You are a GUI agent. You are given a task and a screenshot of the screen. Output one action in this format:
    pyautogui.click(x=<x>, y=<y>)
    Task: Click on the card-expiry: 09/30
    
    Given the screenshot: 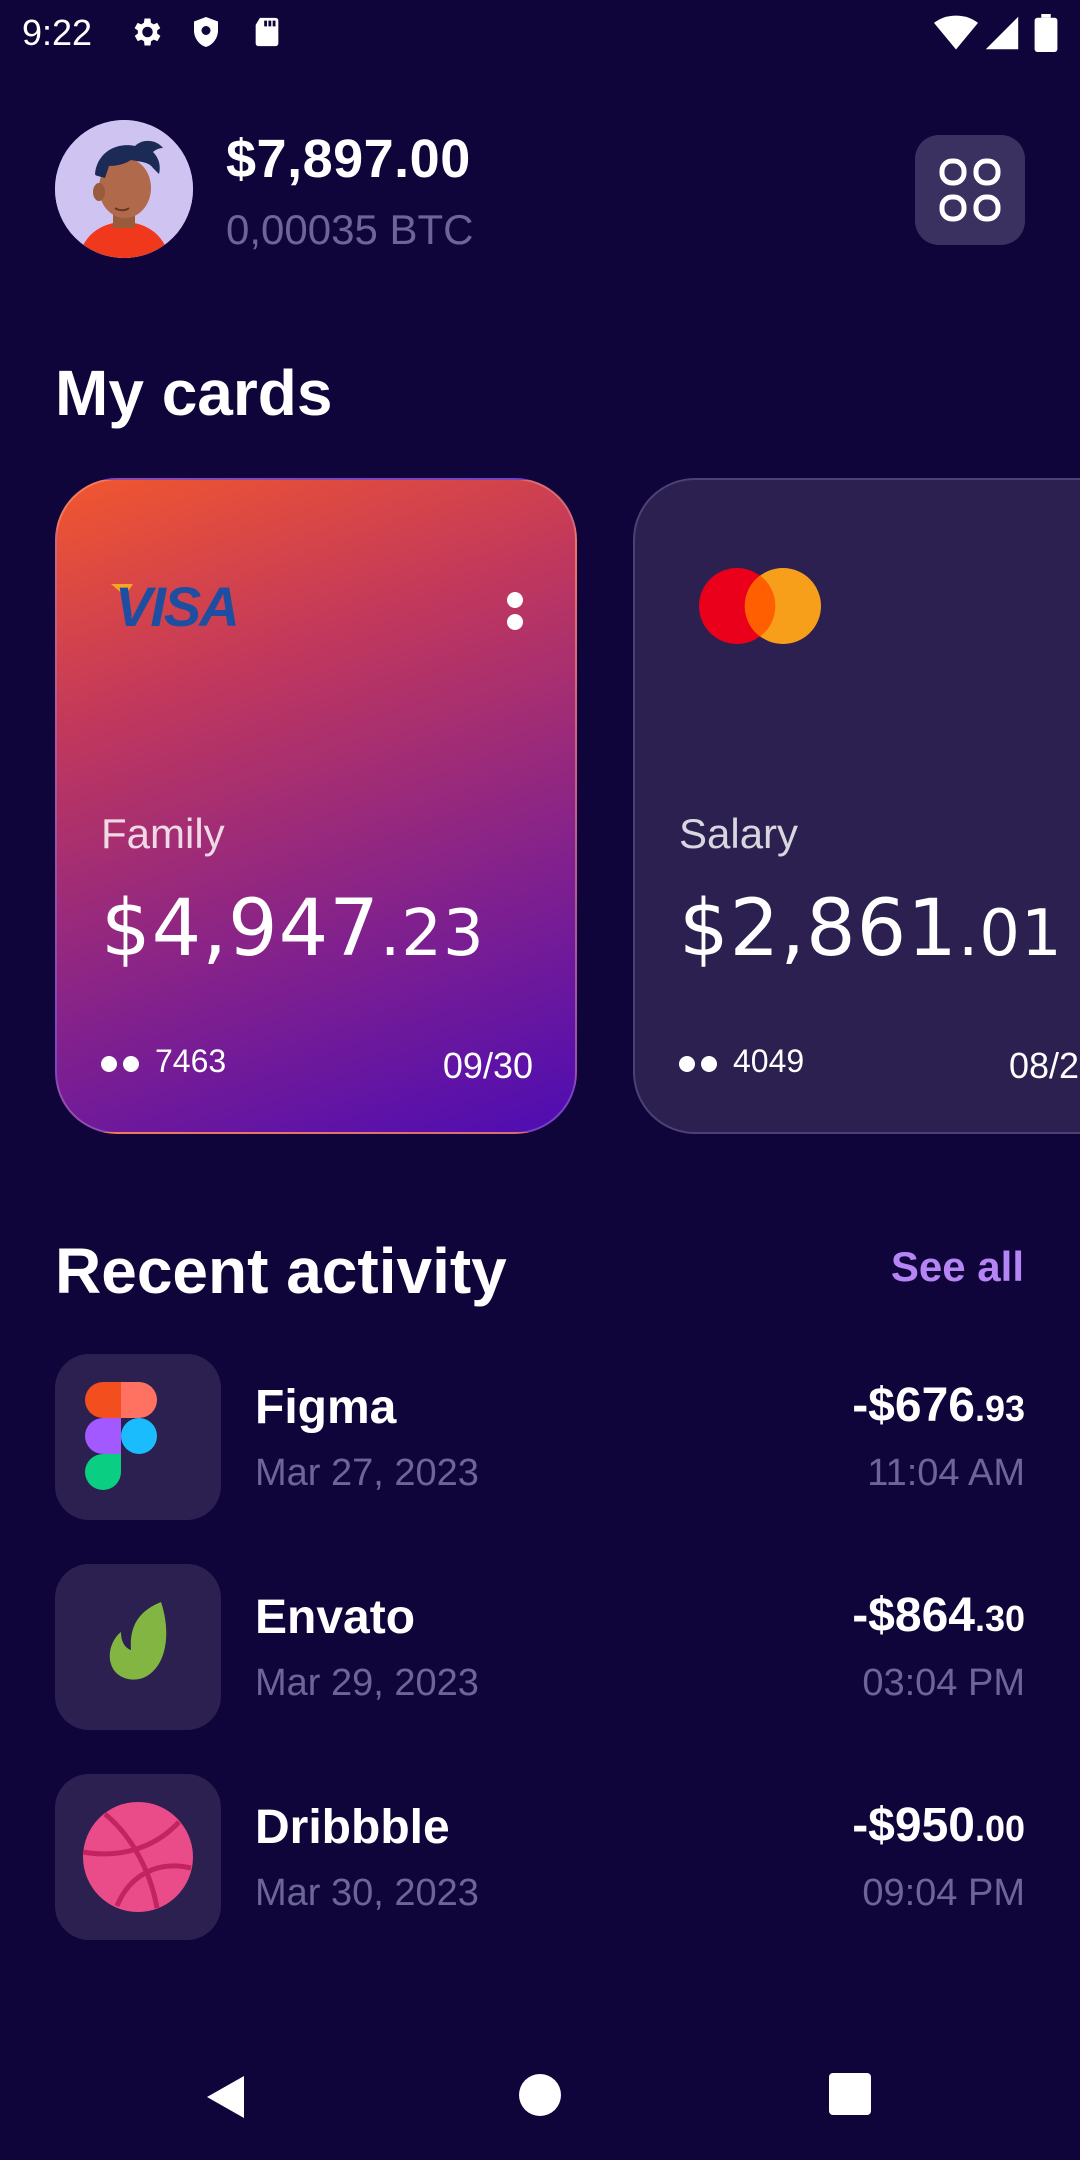 What is the action you would take?
    pyautogui.click(x=487, y=1065)
    